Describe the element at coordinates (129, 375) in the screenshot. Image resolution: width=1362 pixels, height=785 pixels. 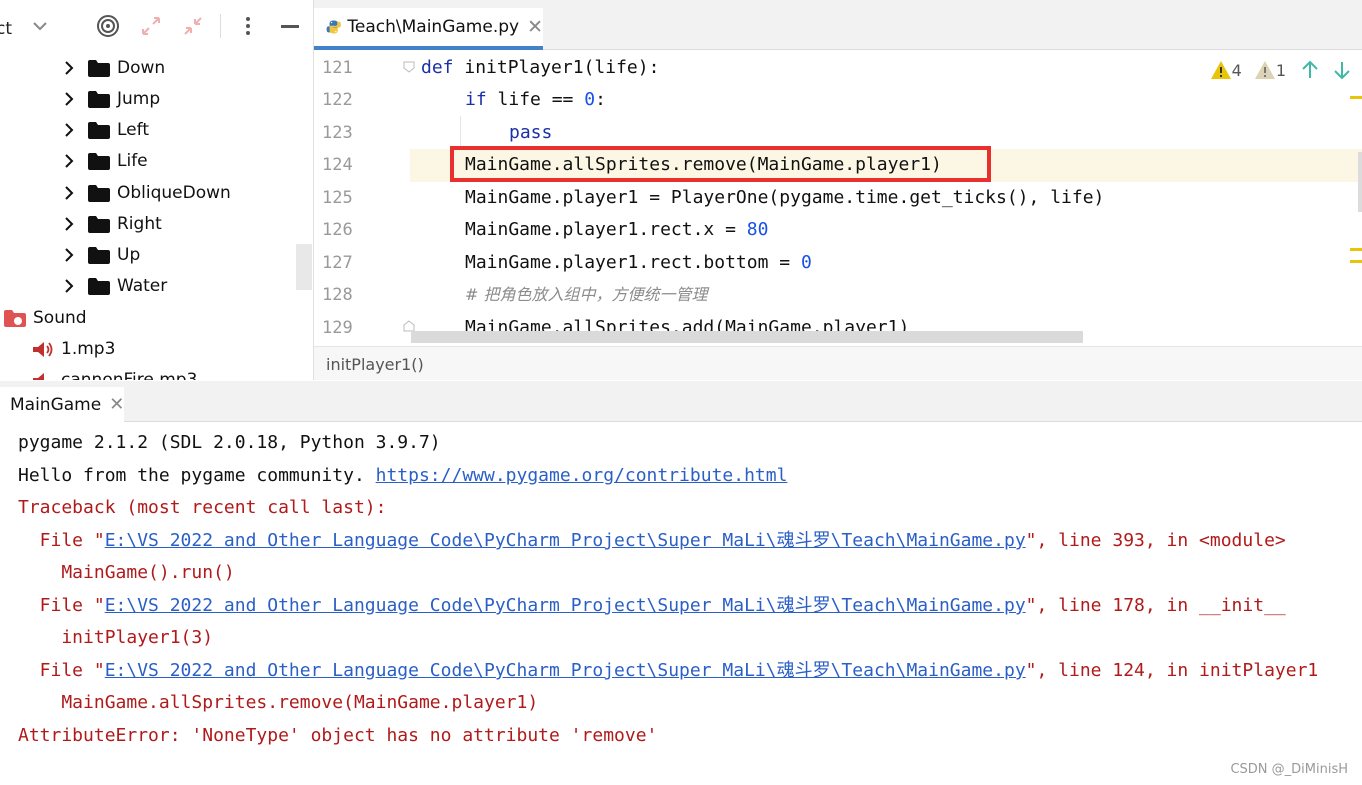
I see `tree-item-label: cannonFire.mp3` at that location.